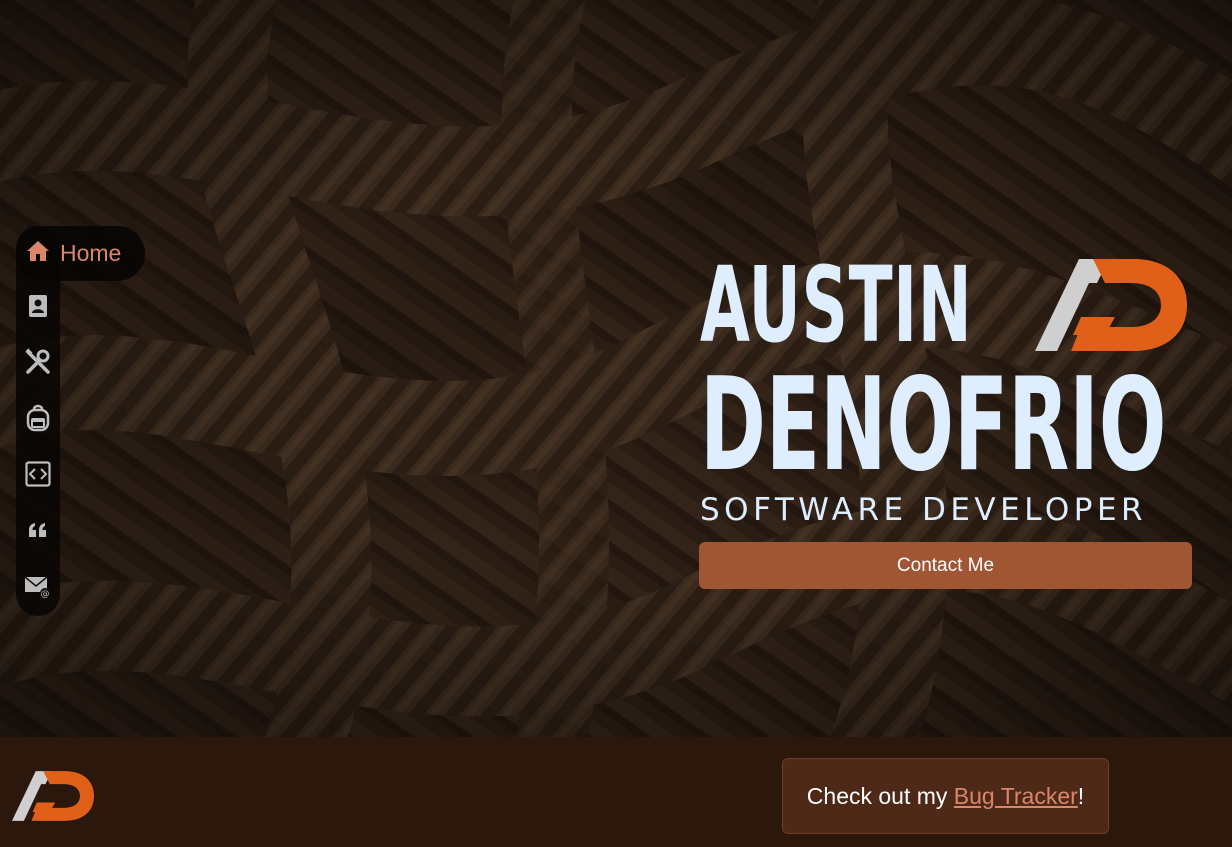  I want to click on nav-item-about, so click(38, 308).